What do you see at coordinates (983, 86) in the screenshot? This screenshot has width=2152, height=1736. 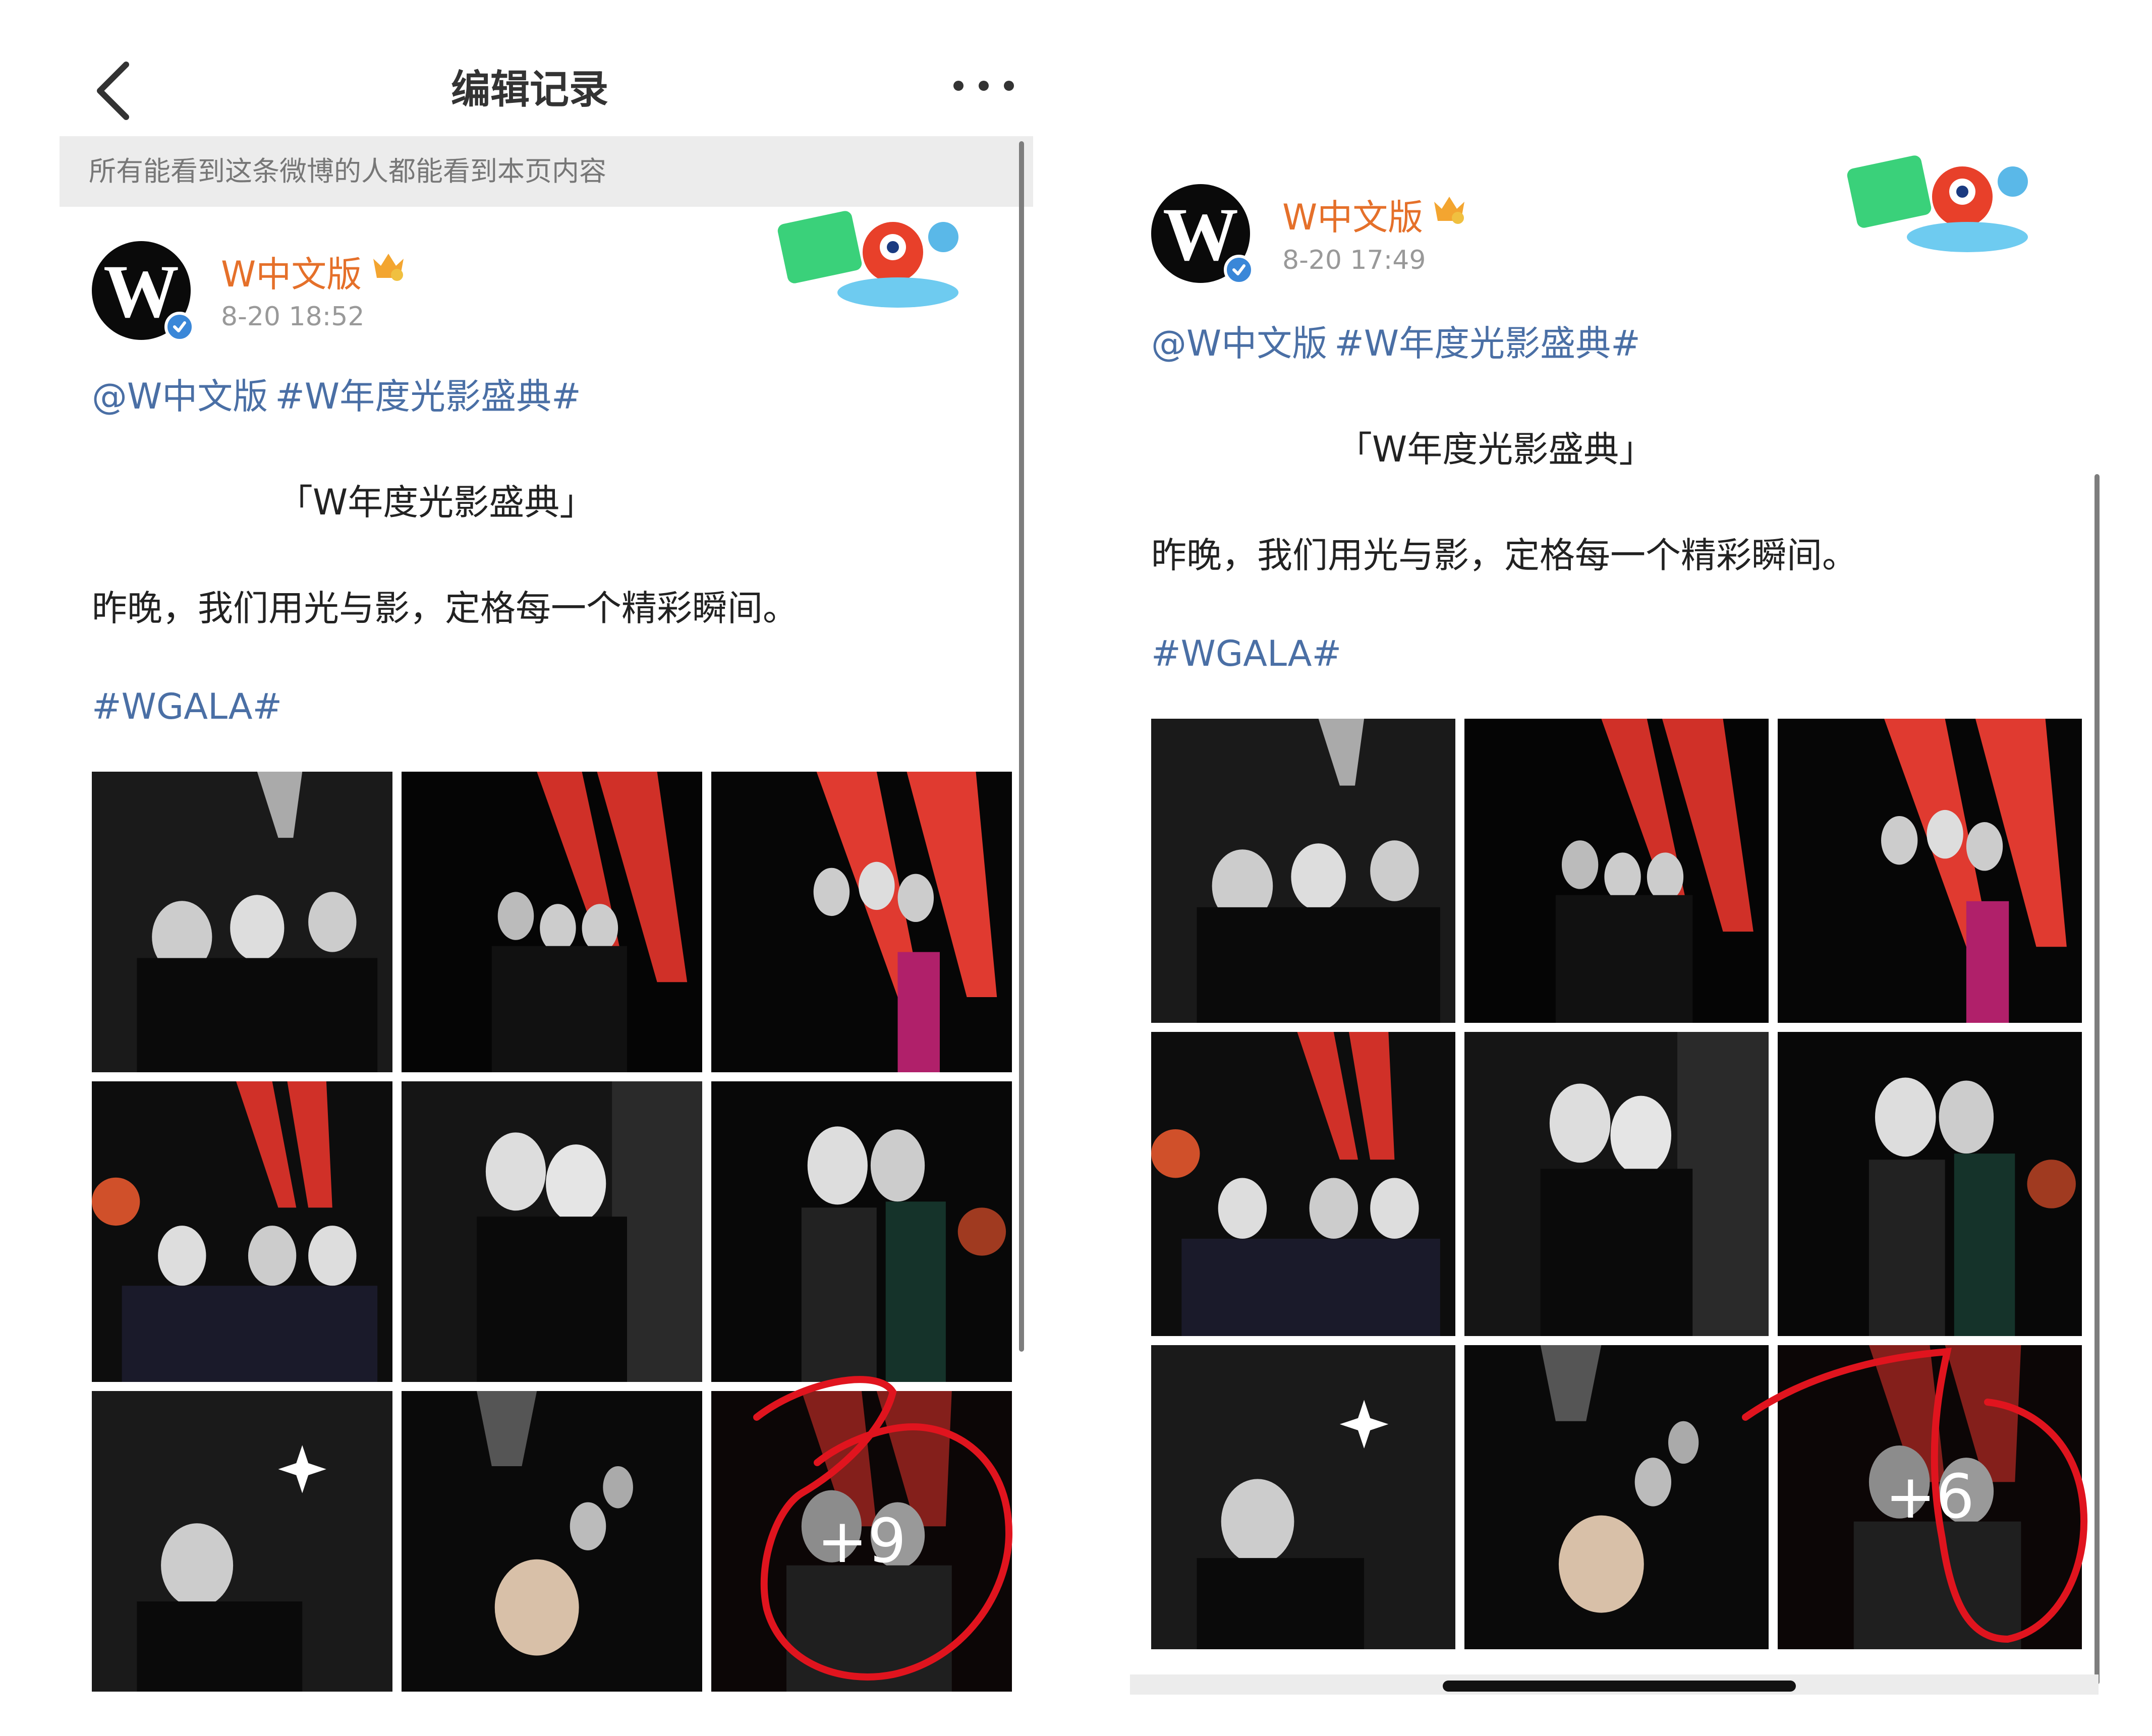 I see `more-dots-icon` at bounding box center [983, 86].